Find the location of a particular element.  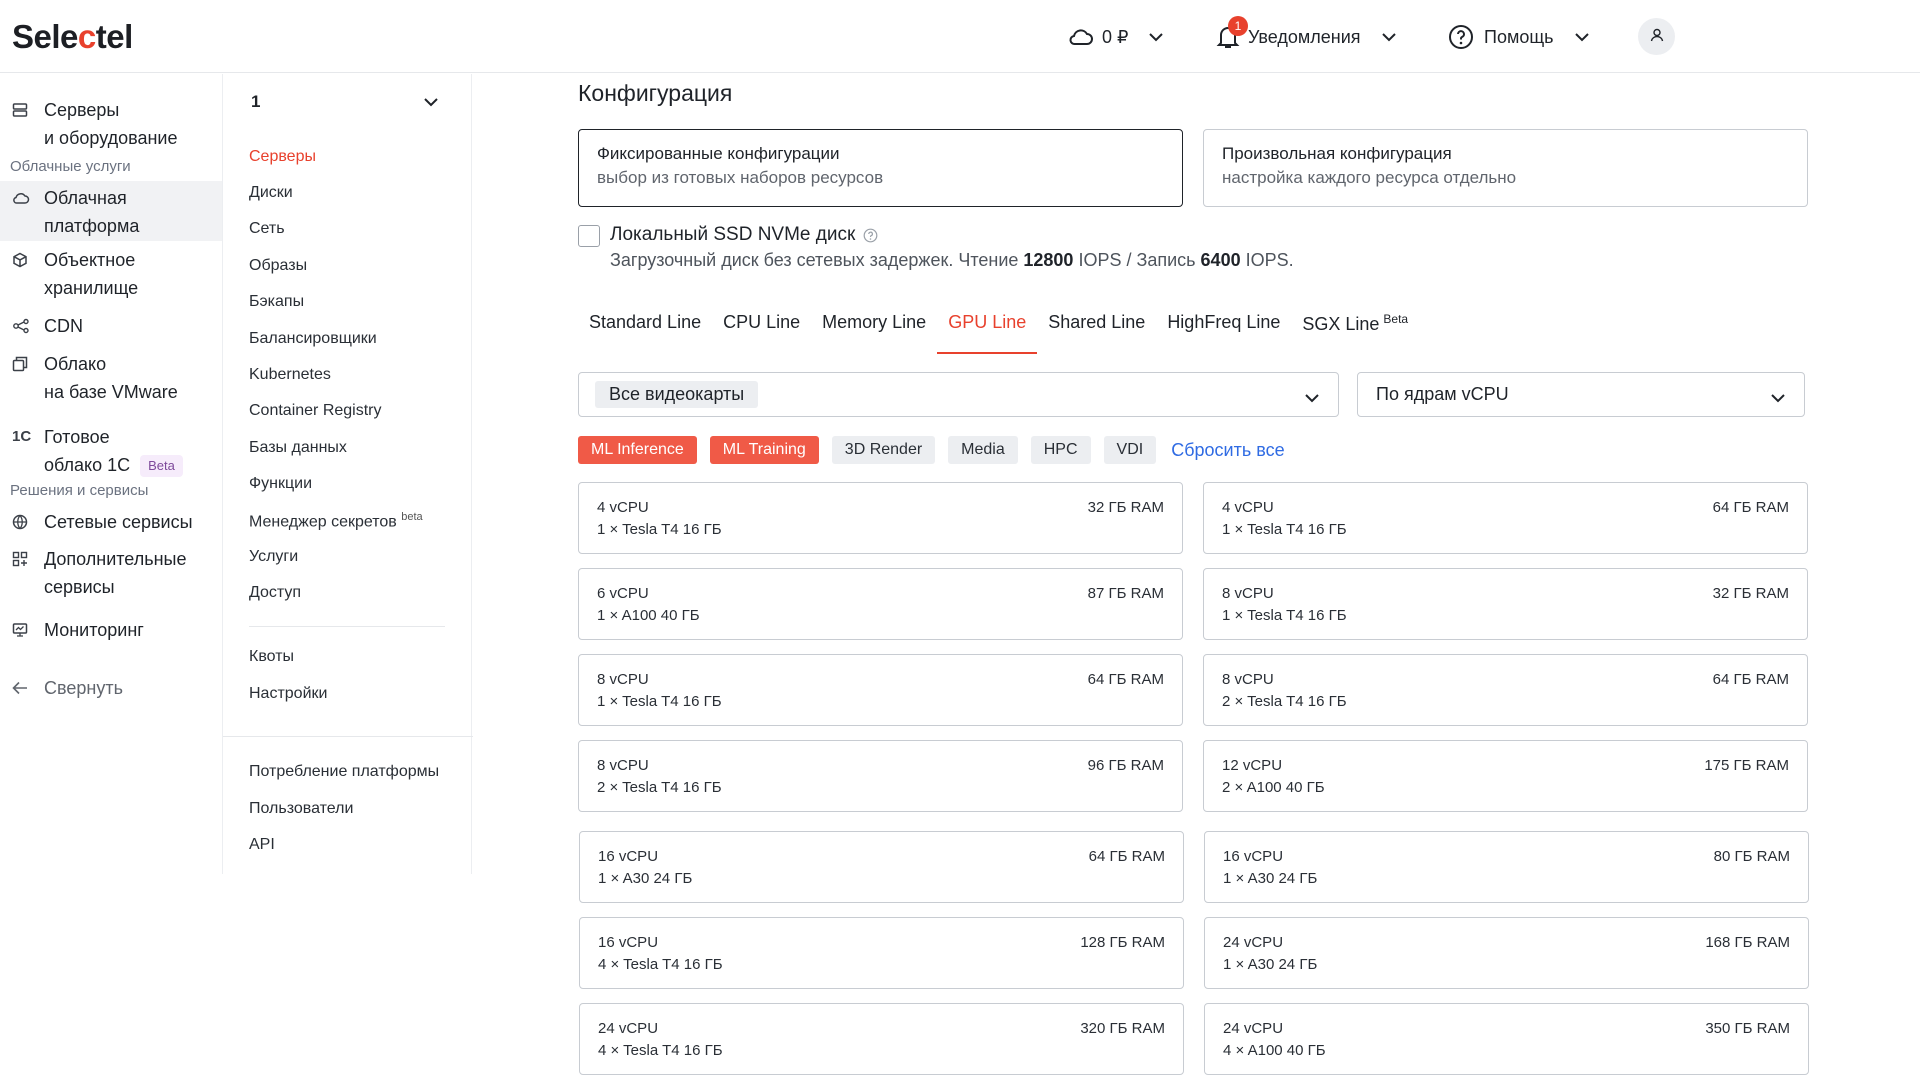

sidebar-item-cloud-platform: Облачная платформа is located at coordinates (111, 211).